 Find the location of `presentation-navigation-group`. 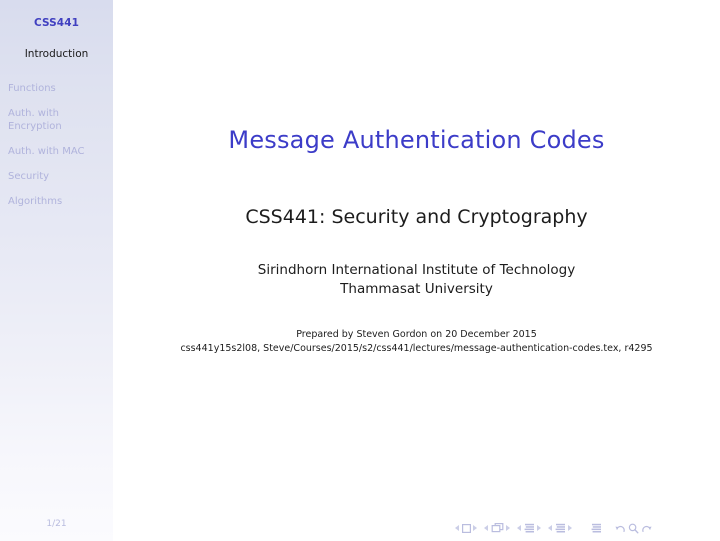

presentation-navigation-group is located at coordinates (596, 528).